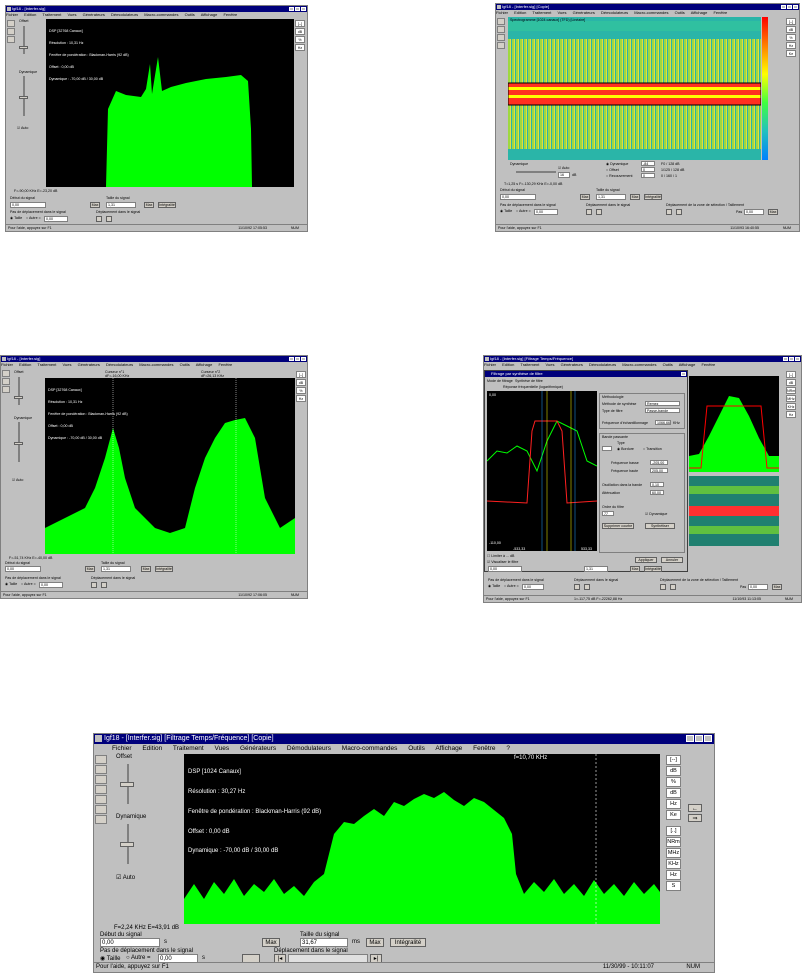 The image size is (806, 975). Describe the element at coordinates (19, 391) in the screenshot. I see `offset-slider` at that location.